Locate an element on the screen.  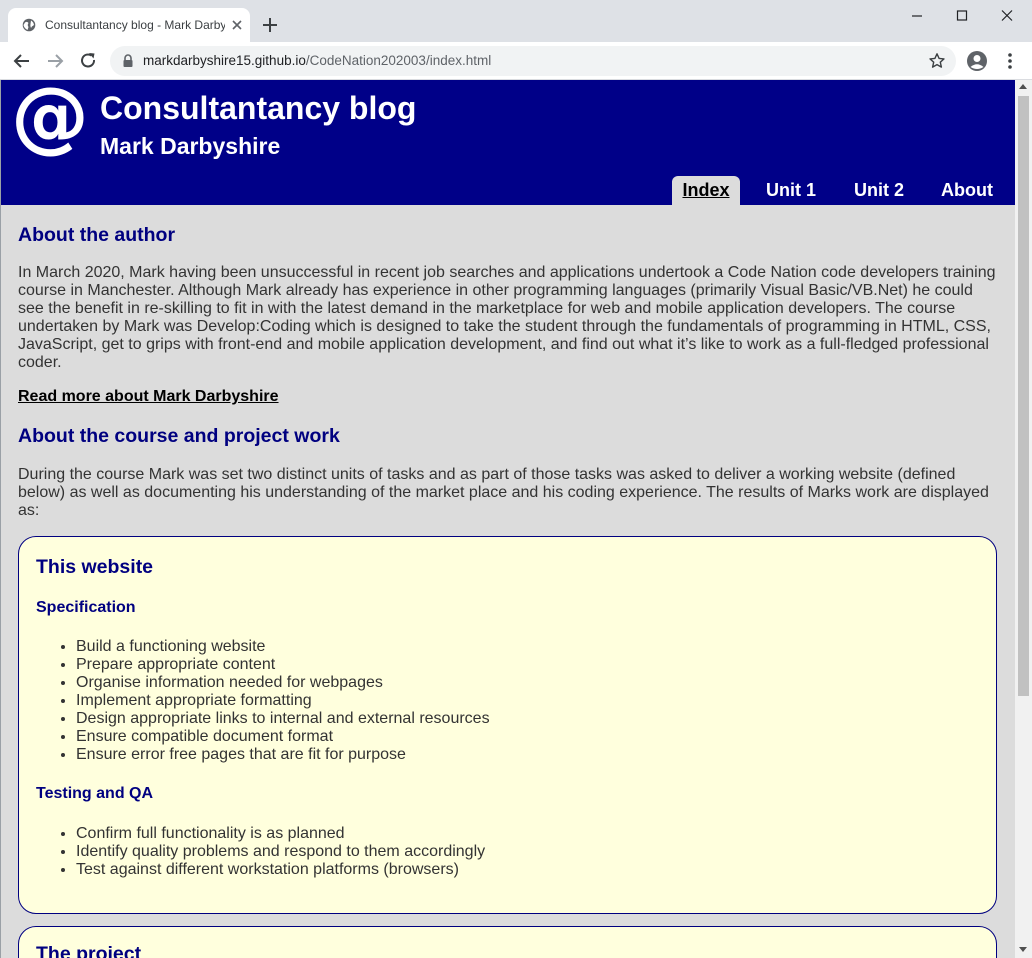
profile-icon is located at coordinates (977, 61).